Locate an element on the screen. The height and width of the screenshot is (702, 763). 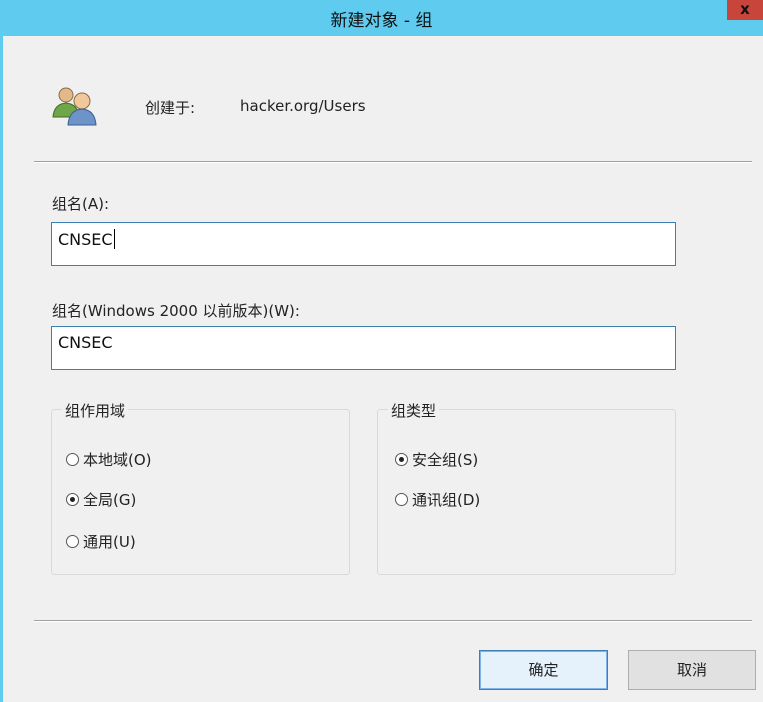
group-scope-legend: 组作用域 is located at coordinates (95, 410).